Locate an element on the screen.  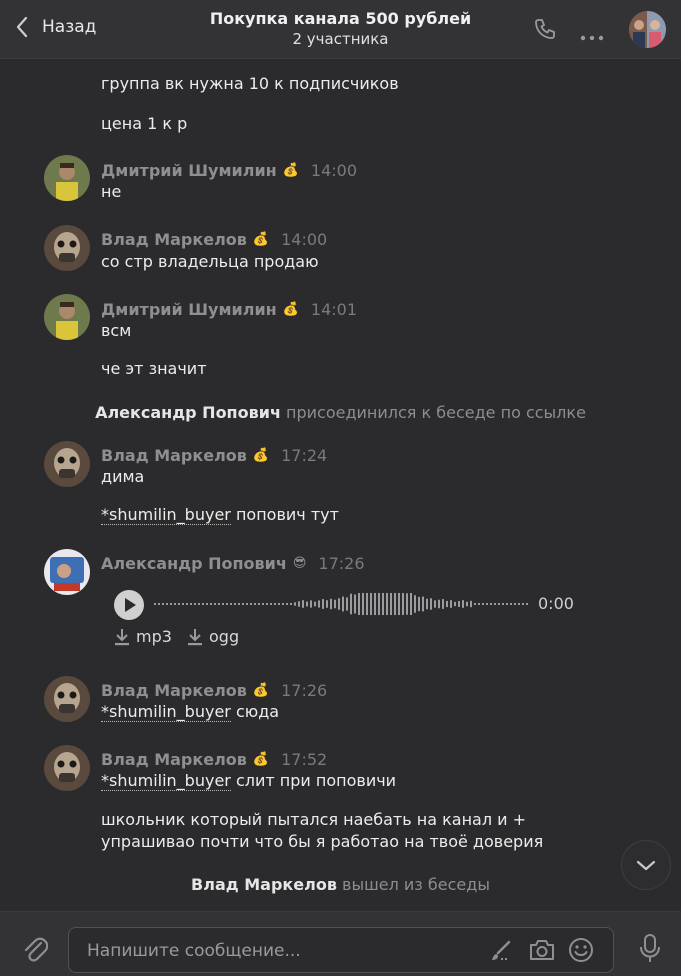
message-author: Влад Маркелов 💰 14:00 is located at coordinates (214, 240).